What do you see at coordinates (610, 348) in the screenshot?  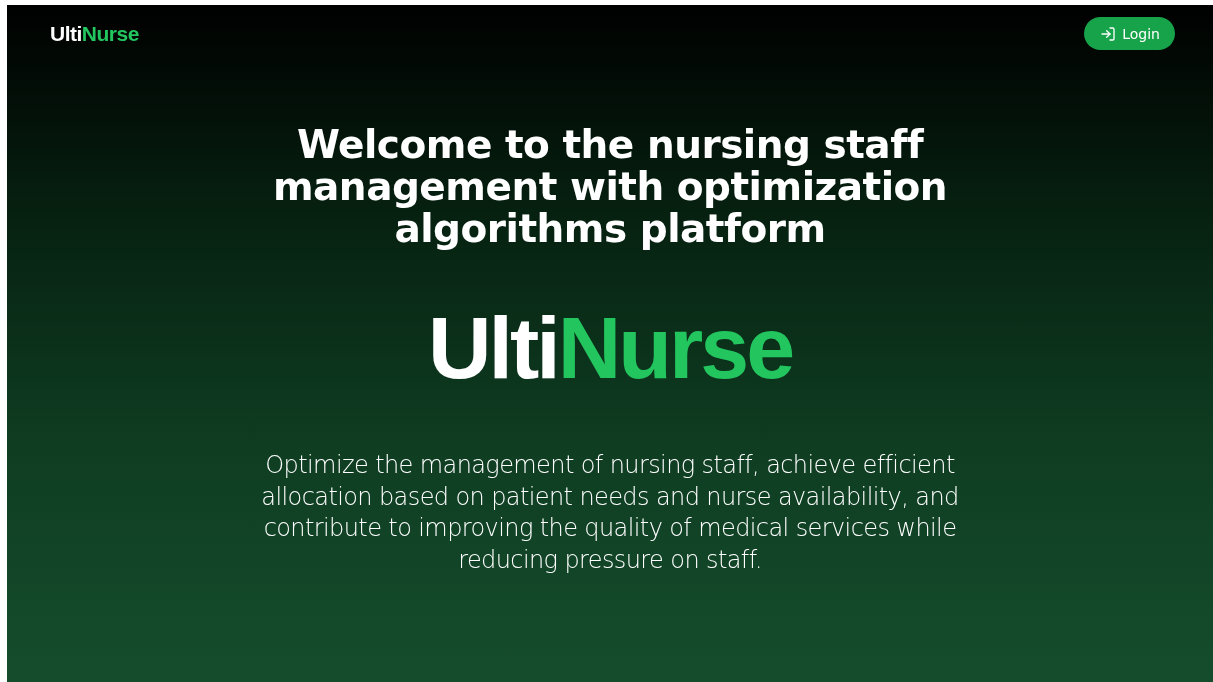 I see `hero-logo: UltiNurse` at bounding box center [610, 348].